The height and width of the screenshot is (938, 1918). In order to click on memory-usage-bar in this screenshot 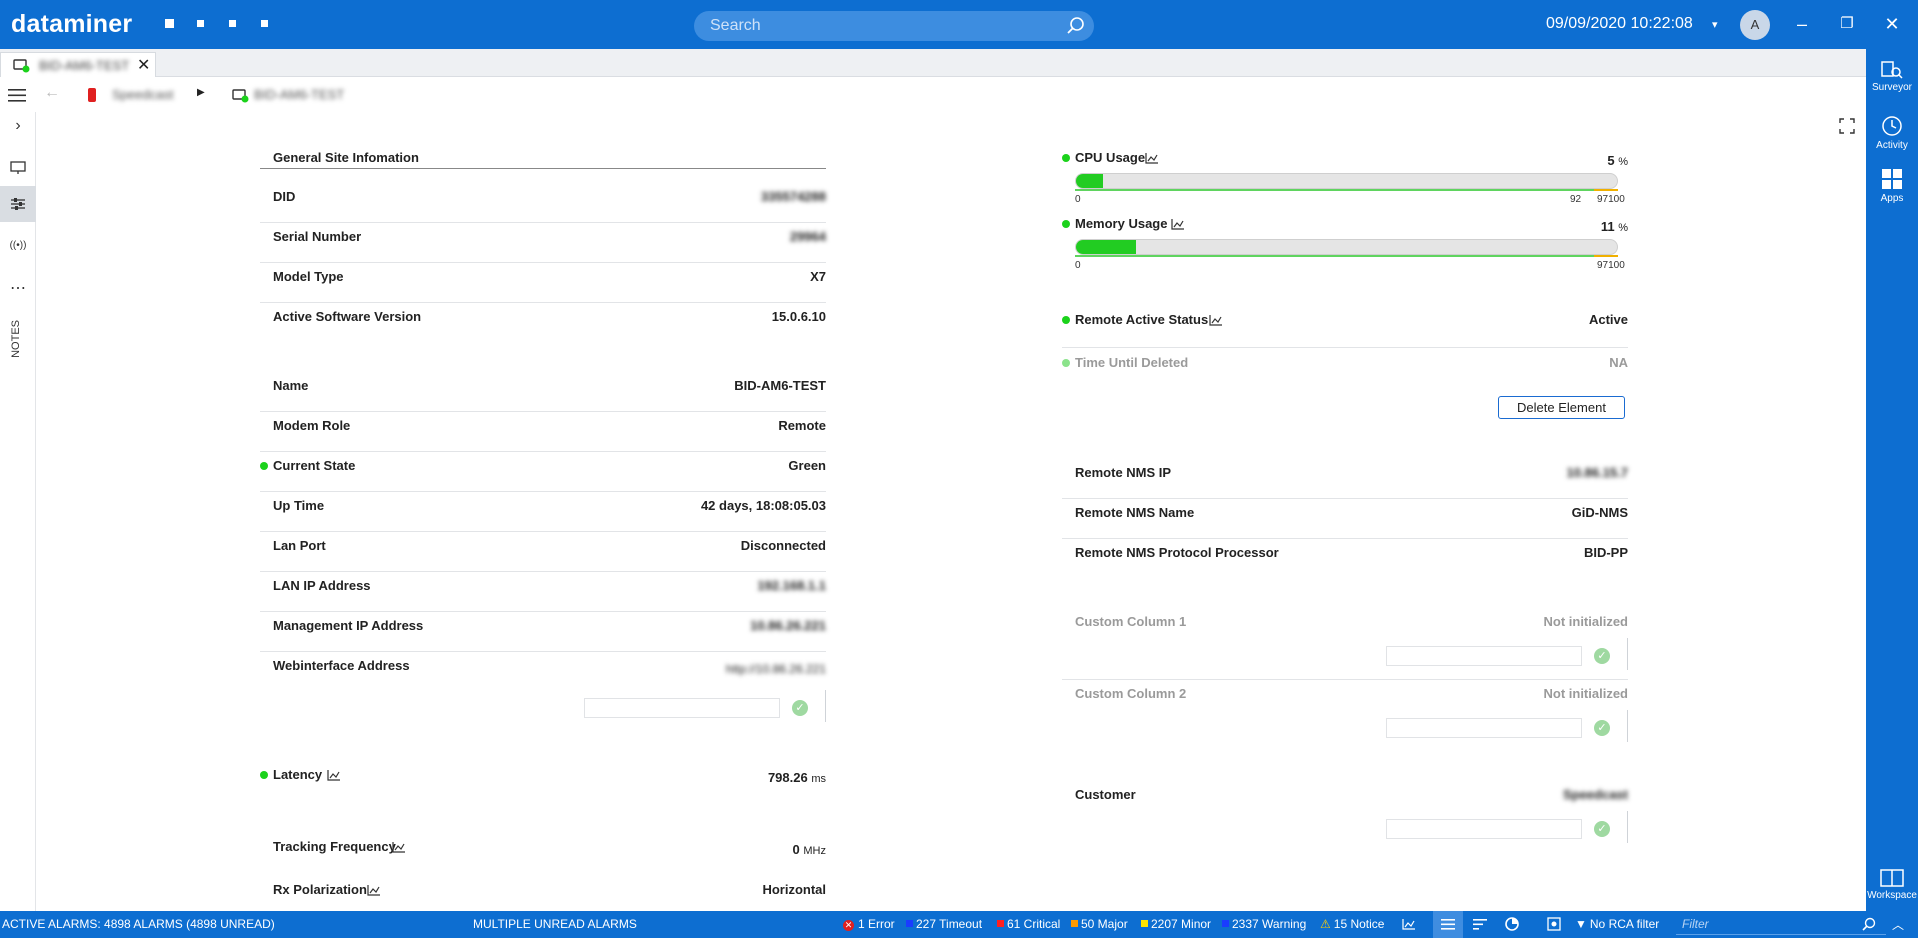, I will do `click(1346, 247)`.